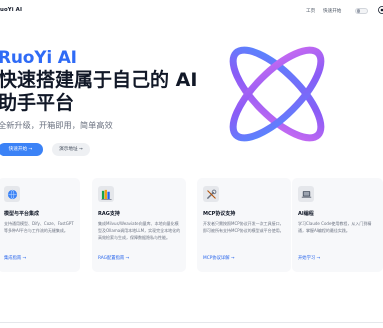 The image size is (383, 328). I want to click on card-title: 模型与平台集成, so click(22, 214).